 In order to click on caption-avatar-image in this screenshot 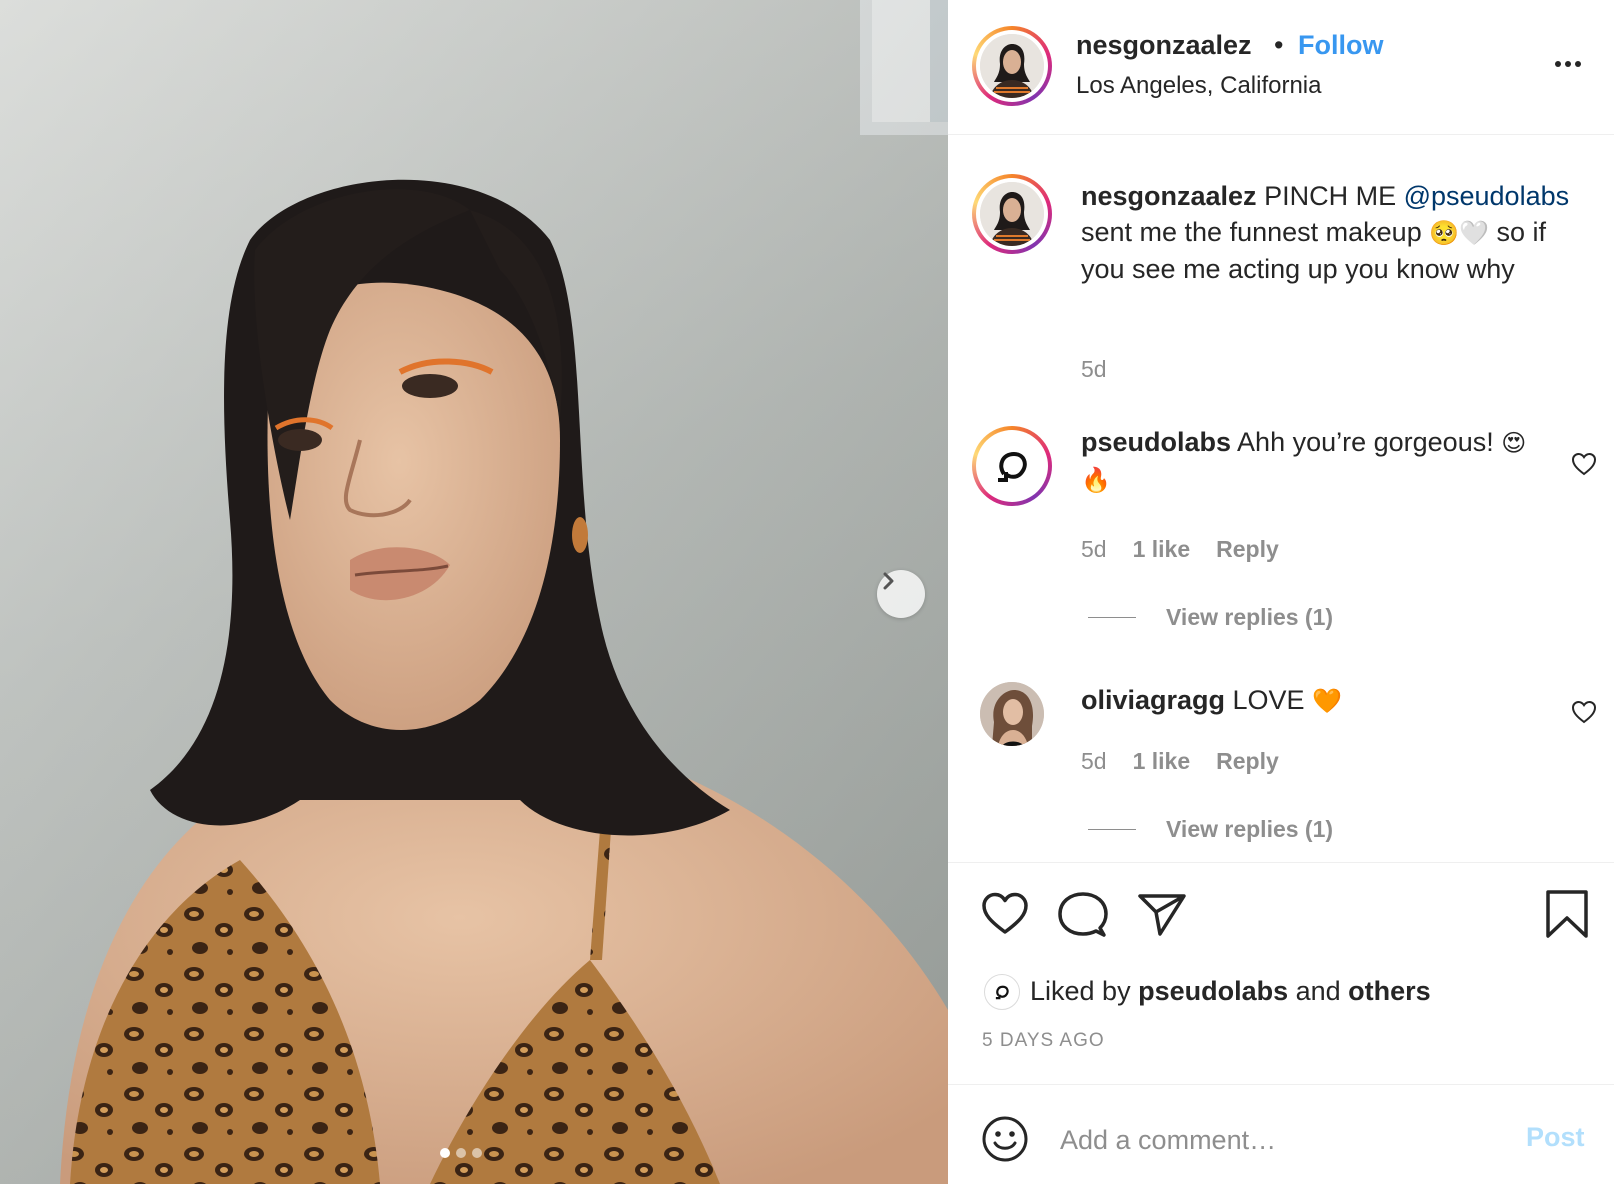, I will do `click(1012, 214)`.